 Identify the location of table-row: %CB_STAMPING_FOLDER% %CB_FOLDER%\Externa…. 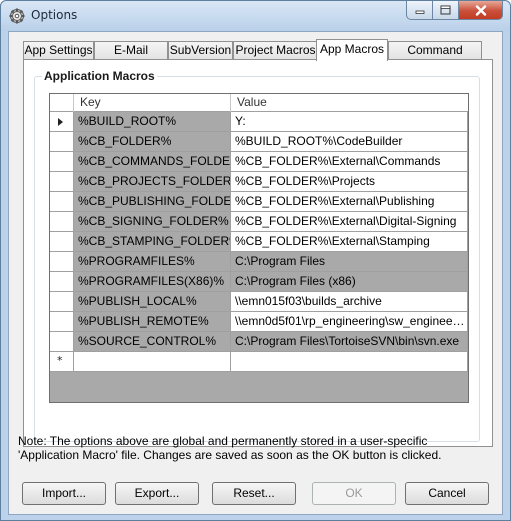
(259, 242).